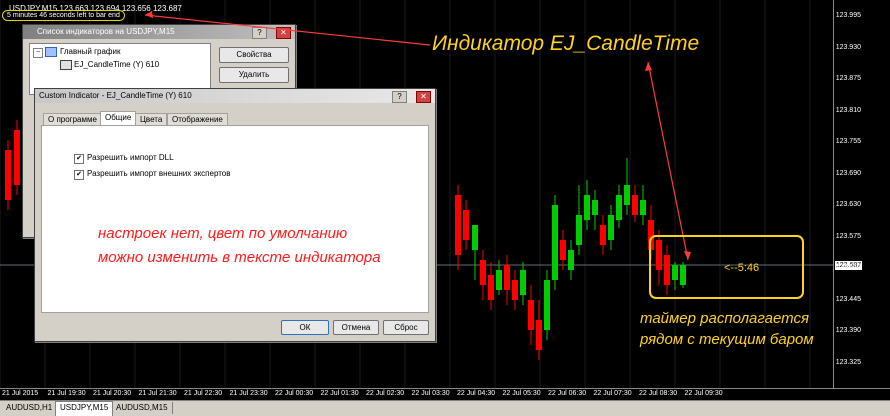 The image size is (890, 416). What do you see at coordinates (703, 393) in the screenshot?
I see `time-label: 22 Jul 09:30` at bounding box center [703, 393].